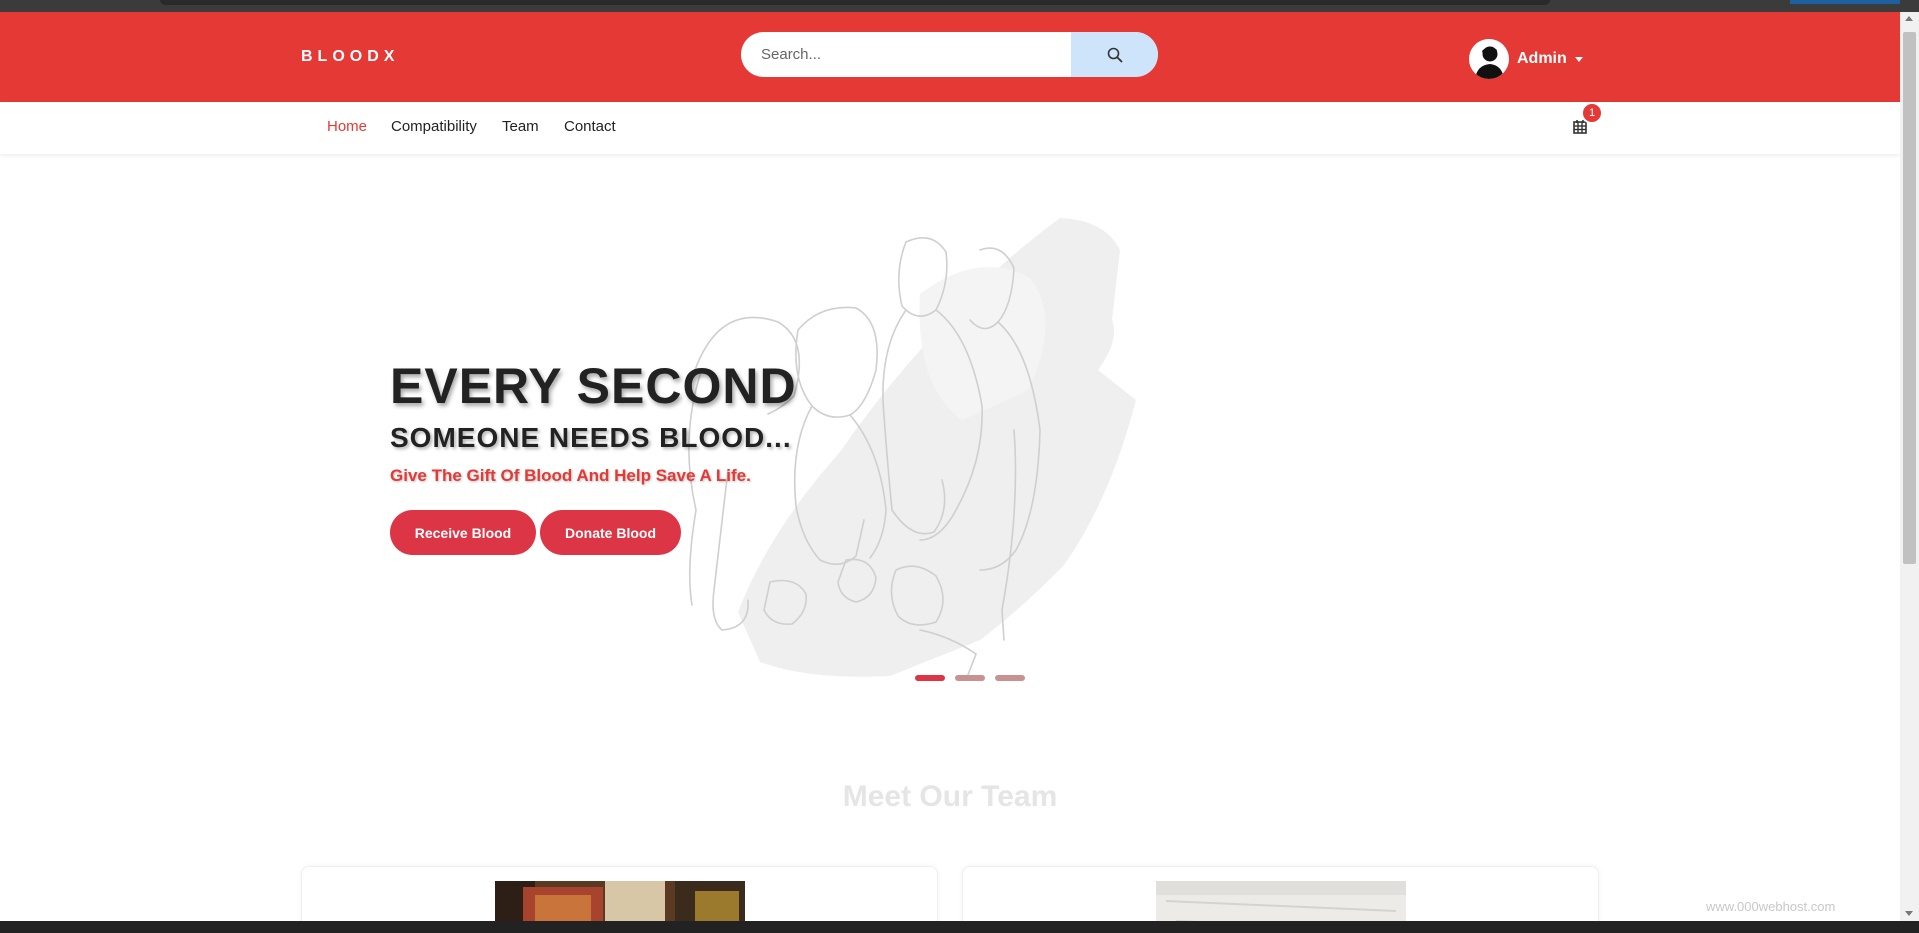  I want to click on user-silhouette-icon, so click(1489, 59).